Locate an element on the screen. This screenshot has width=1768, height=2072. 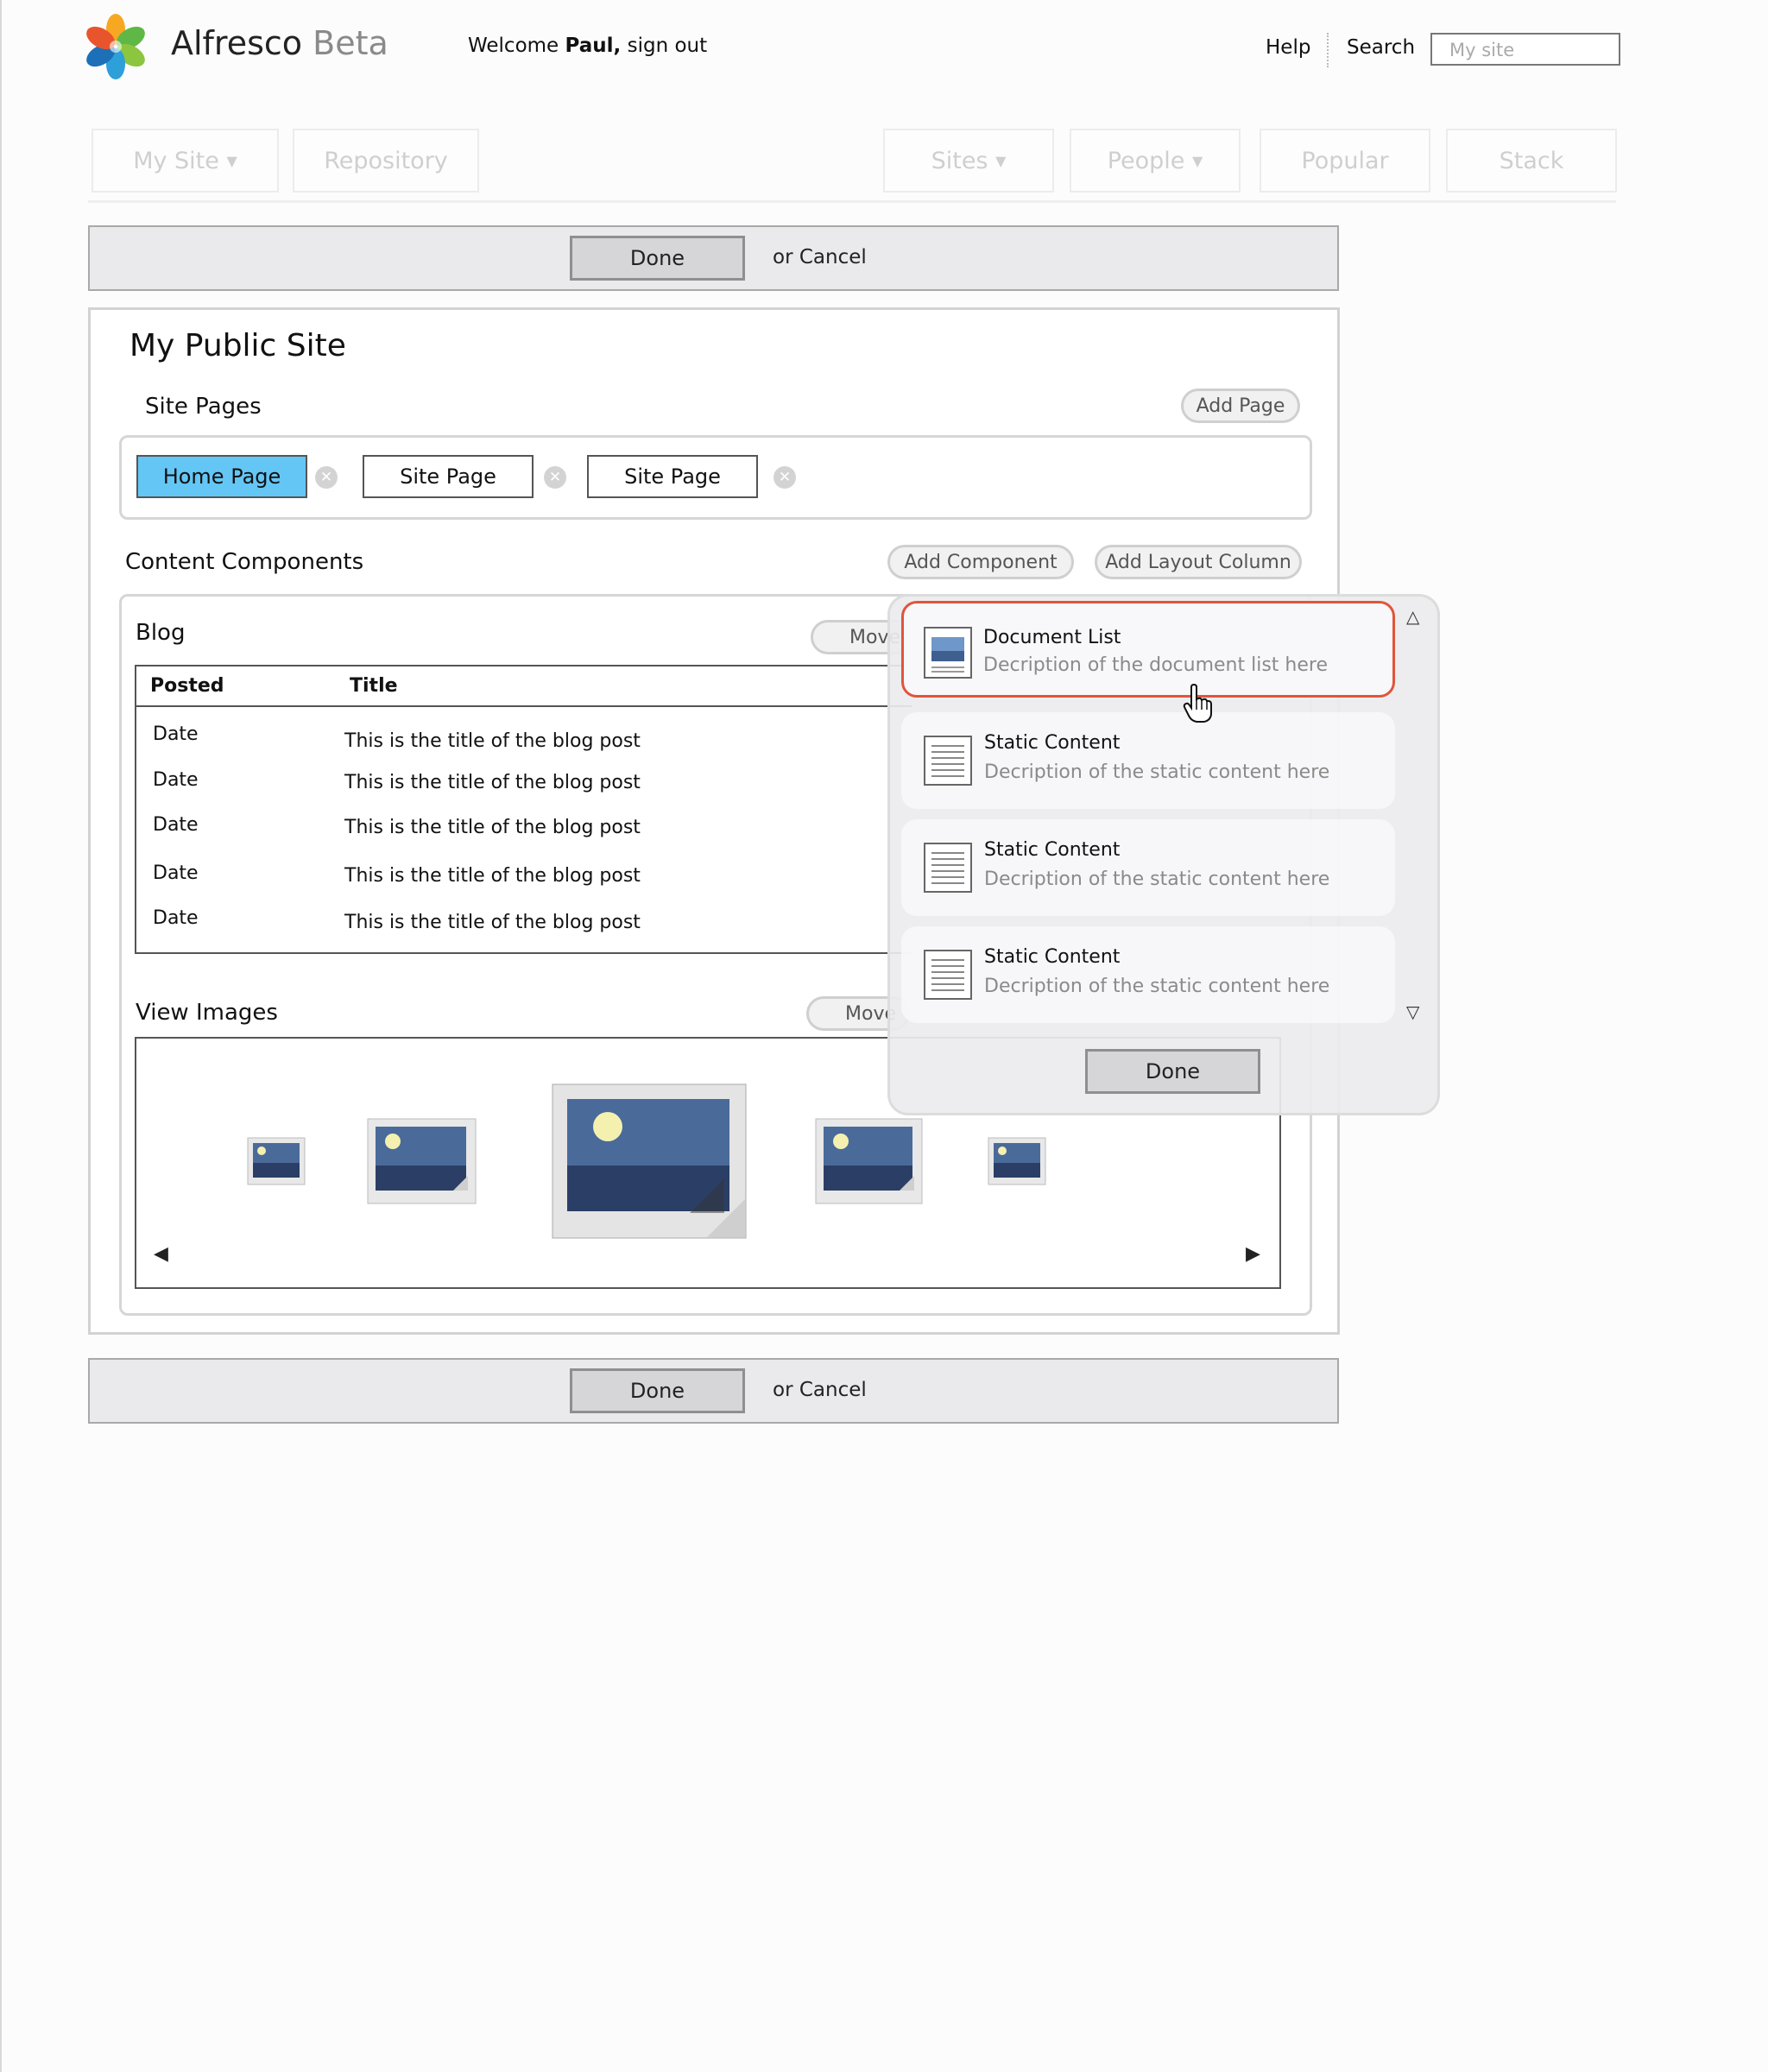
component-description: Decription of the document list here is located at coordinates (1155, 665).